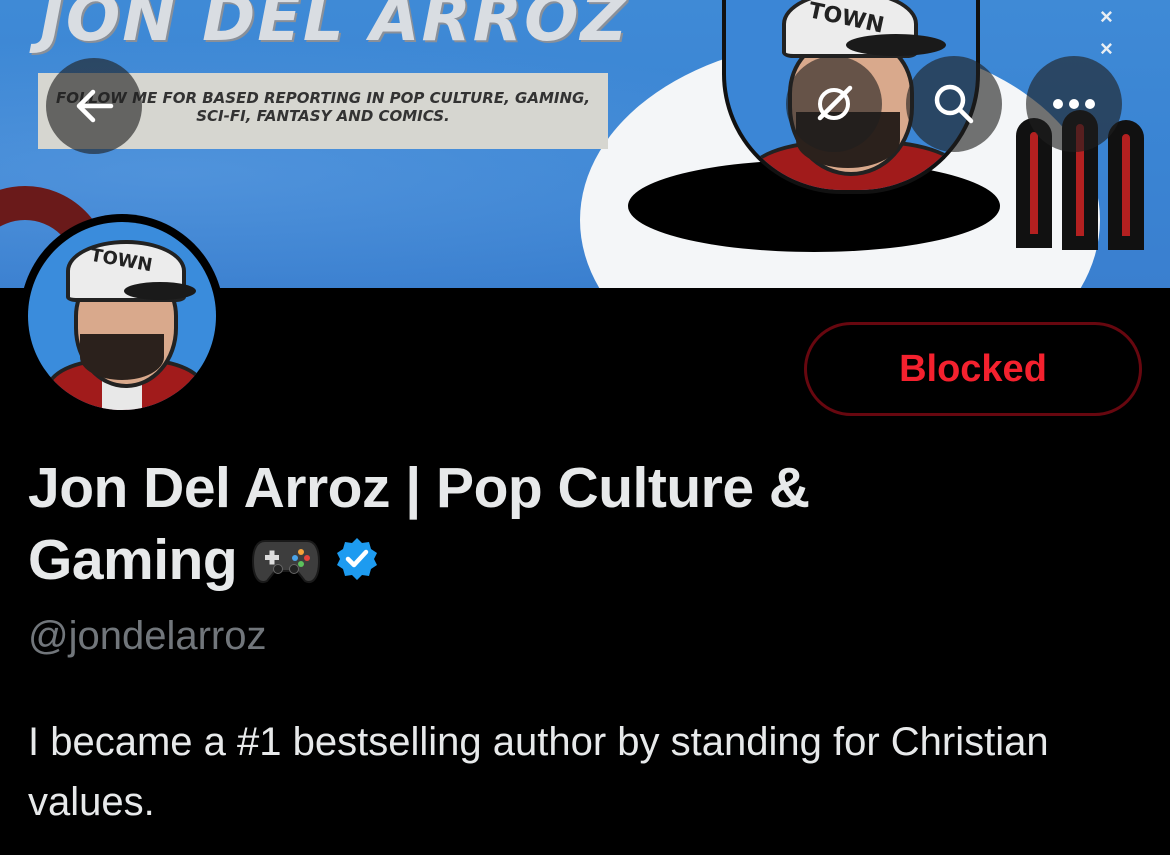 This screenshot has height=855, width=1170. Describe the element at coordinates (419, 488) in the screenshot. I see `display-name-line1: Jon Del Arroz | Pop Culture &` at that location.